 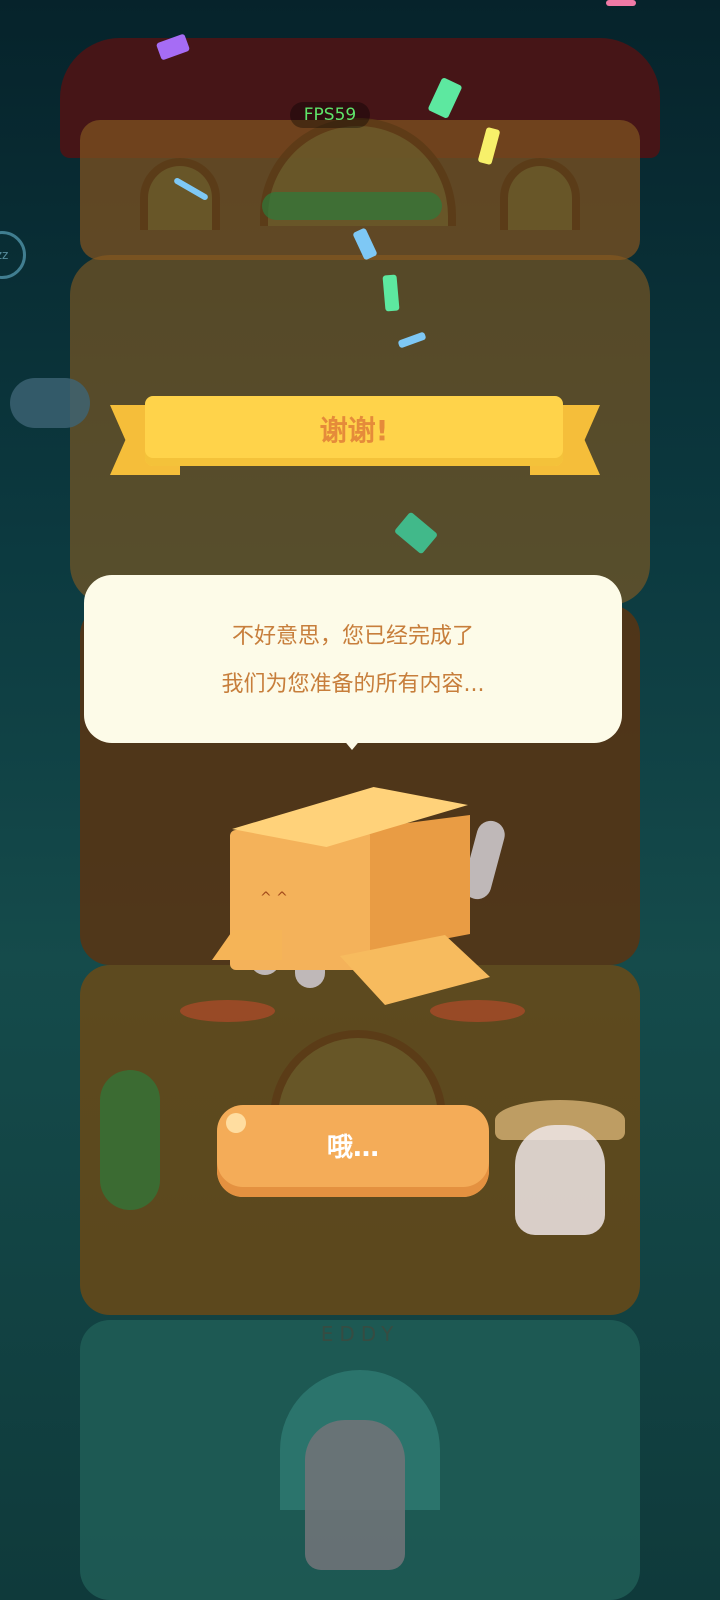 What do you see at coordinates (352, 744) in the screenshot?
I see `speech-bubble-tail` at bounding box center [352, 744].